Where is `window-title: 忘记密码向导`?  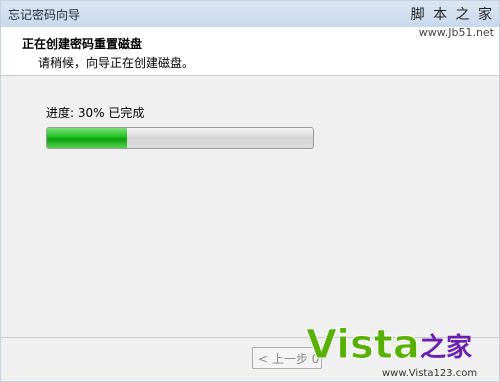 window-title: 忘记密码向导 is located at coordinates (44, 15).